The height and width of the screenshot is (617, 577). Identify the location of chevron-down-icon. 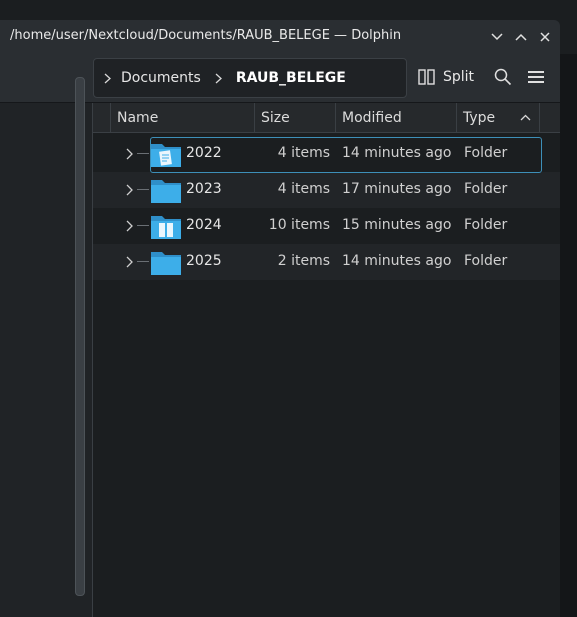
(497, 37).